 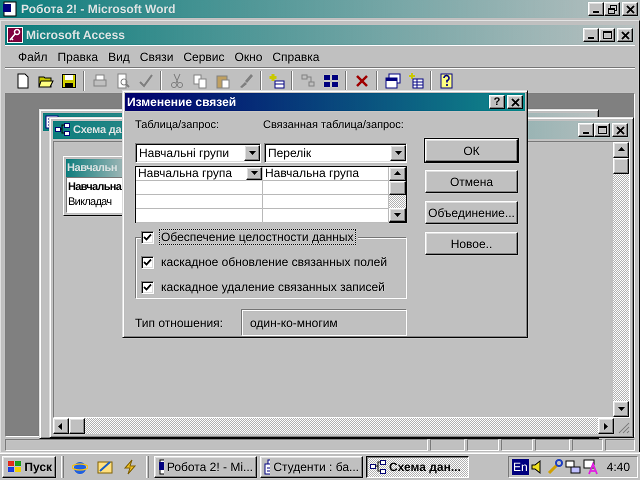 I want to click on envelope-icon, so click(x=105, y=466).